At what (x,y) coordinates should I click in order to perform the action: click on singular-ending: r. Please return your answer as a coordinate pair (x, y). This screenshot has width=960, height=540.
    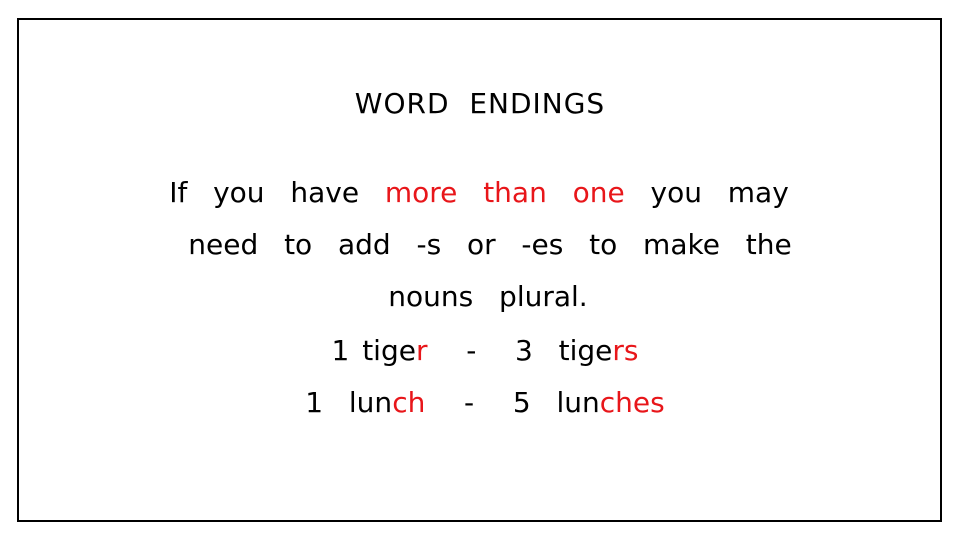
    Looking at the image, I should click on (421, 350).